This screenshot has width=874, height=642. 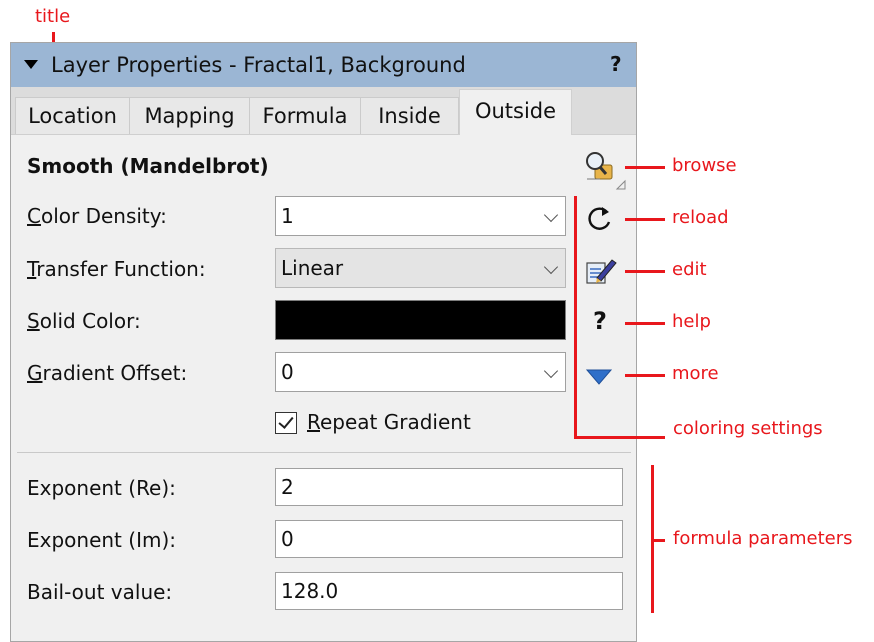 What do you see at coordinates (420, 268) in the screenshot?
I see `transfer-function-select: Linear` at bounding box center [420, 268].